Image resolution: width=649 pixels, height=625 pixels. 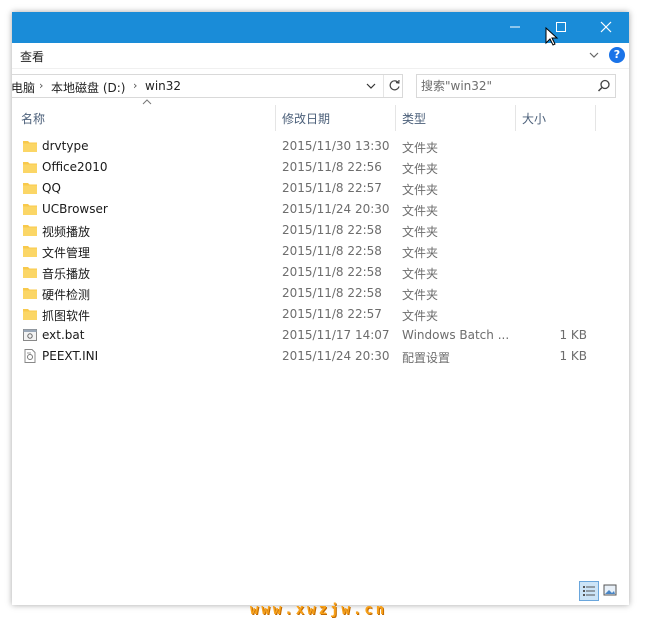 I want to click on file-row: 抓图软件 2015/11/8 22:57 文件夹, so click(x=320, y=314).